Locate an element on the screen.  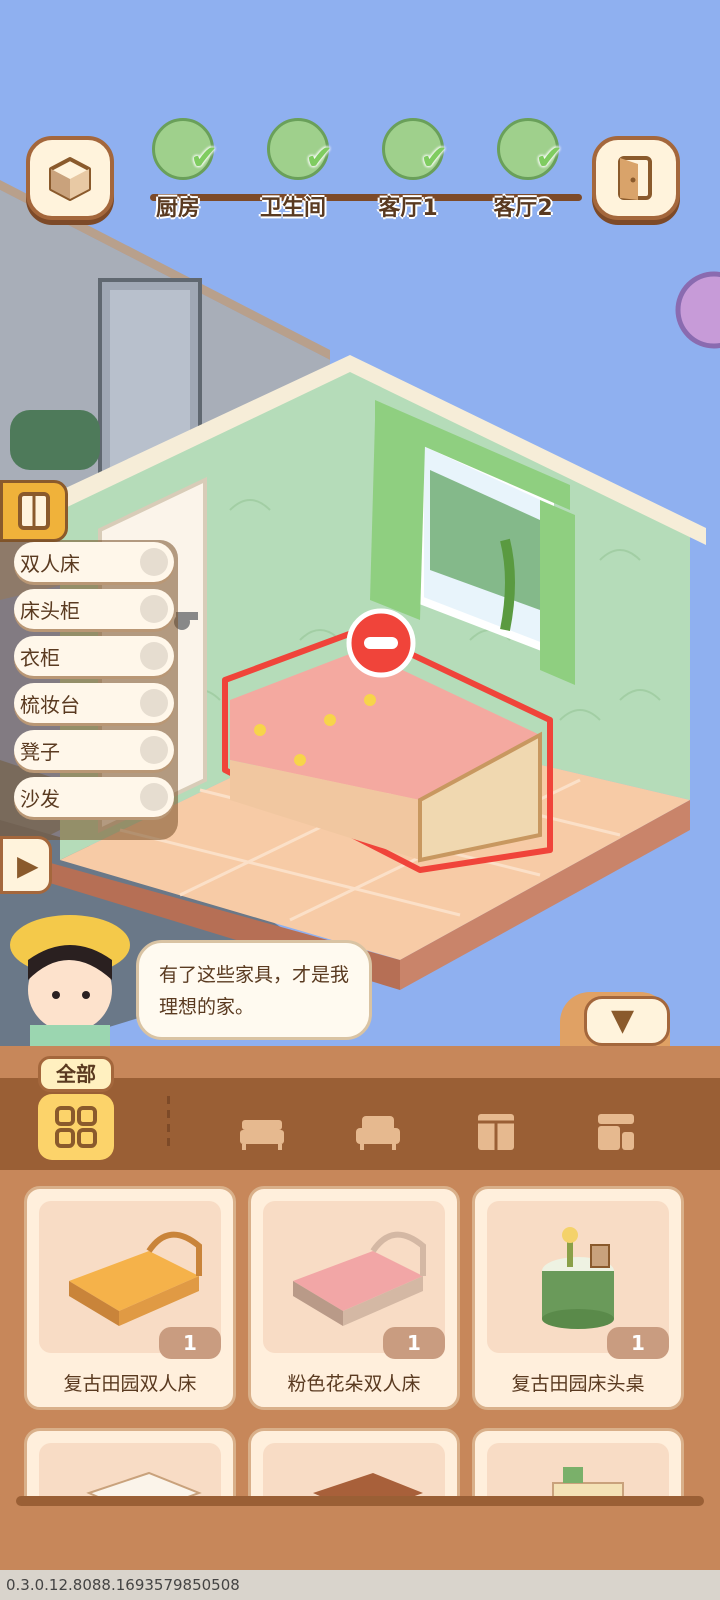
item-card: 1 复古田园床头桌 is located at coordinates (578, 1298).